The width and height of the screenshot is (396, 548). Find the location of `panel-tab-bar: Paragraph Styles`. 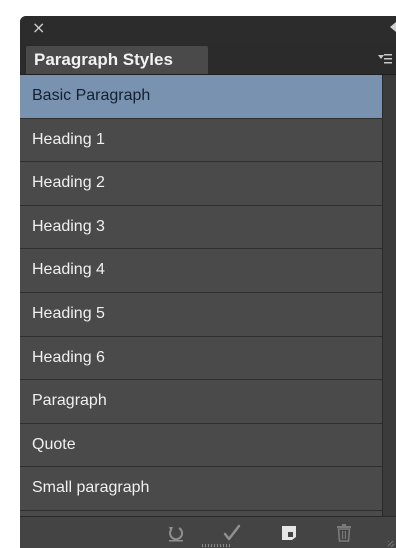

panel-tab-bar: Paragraph Styles is located at coordinates (208, 59).